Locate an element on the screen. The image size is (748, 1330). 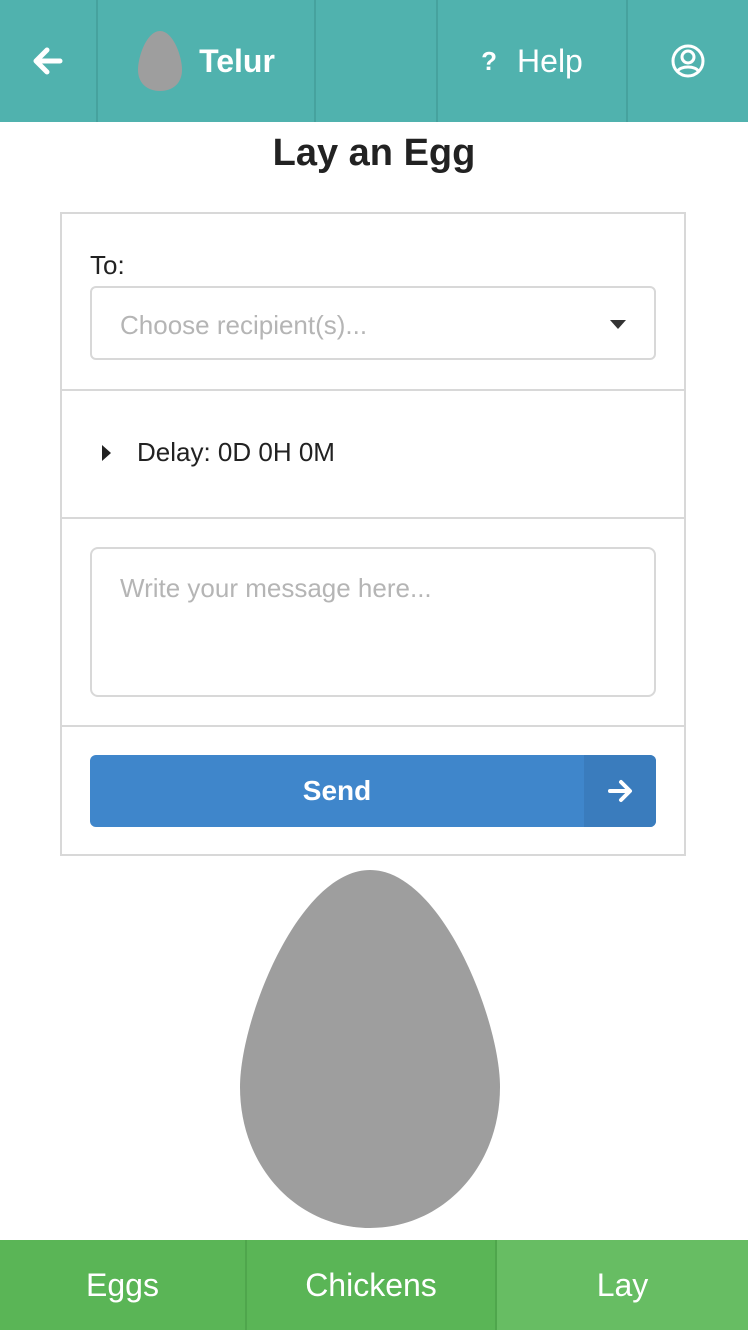
egg-illustration is located at coordinates (370, 1049).